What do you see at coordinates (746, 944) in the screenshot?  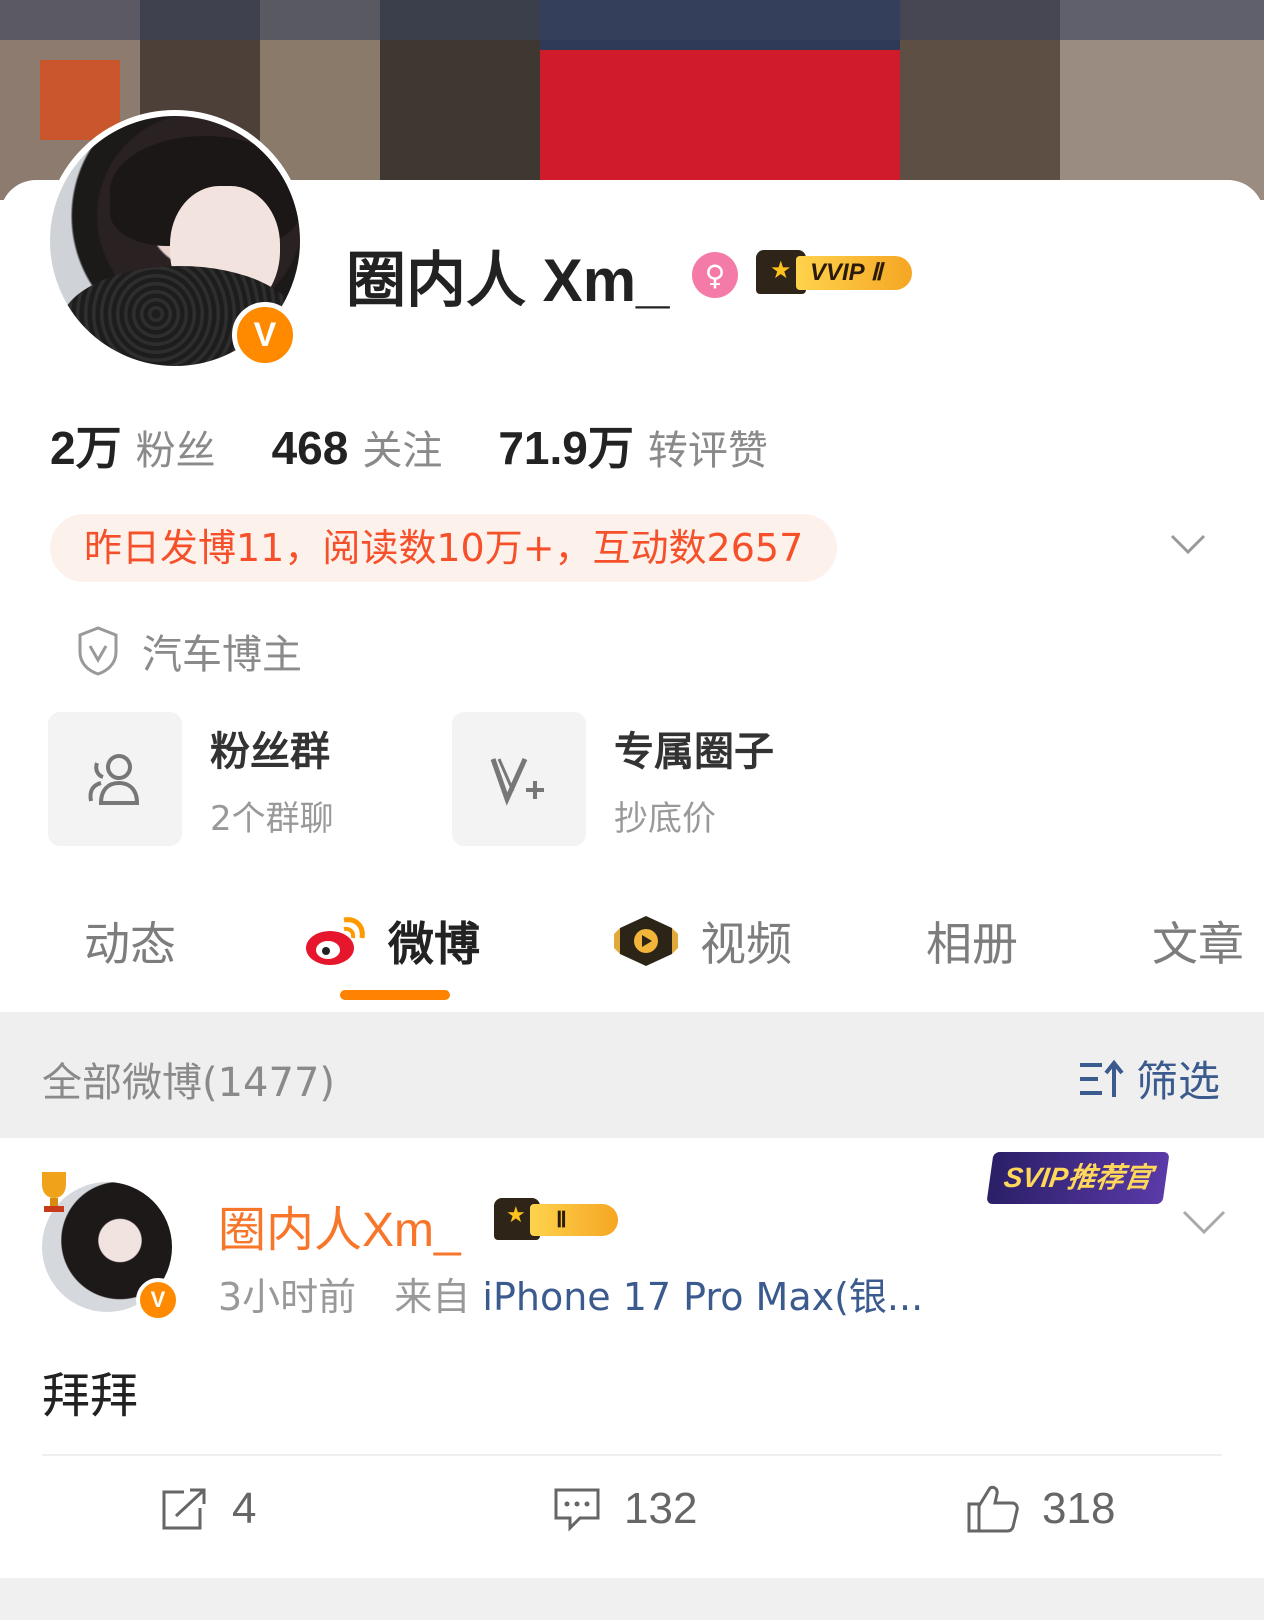 I see `tab-label: 视频` at bounding box center [746, 944].